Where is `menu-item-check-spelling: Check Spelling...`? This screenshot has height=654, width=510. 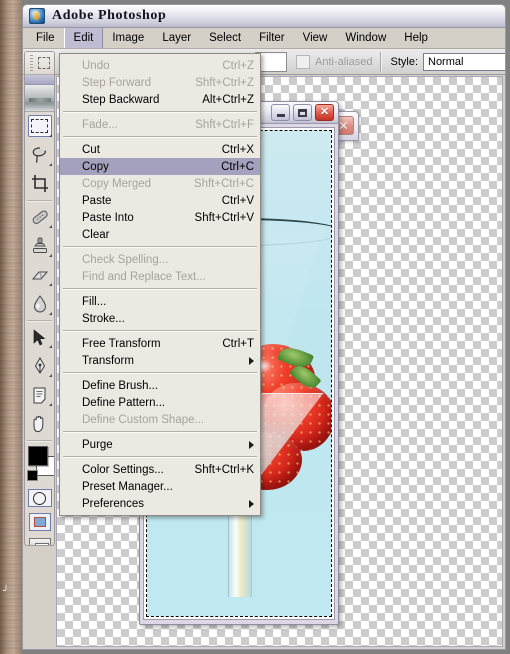
menu-item-check-spelling: Check Spelling... is located at coordinates (160, 259).